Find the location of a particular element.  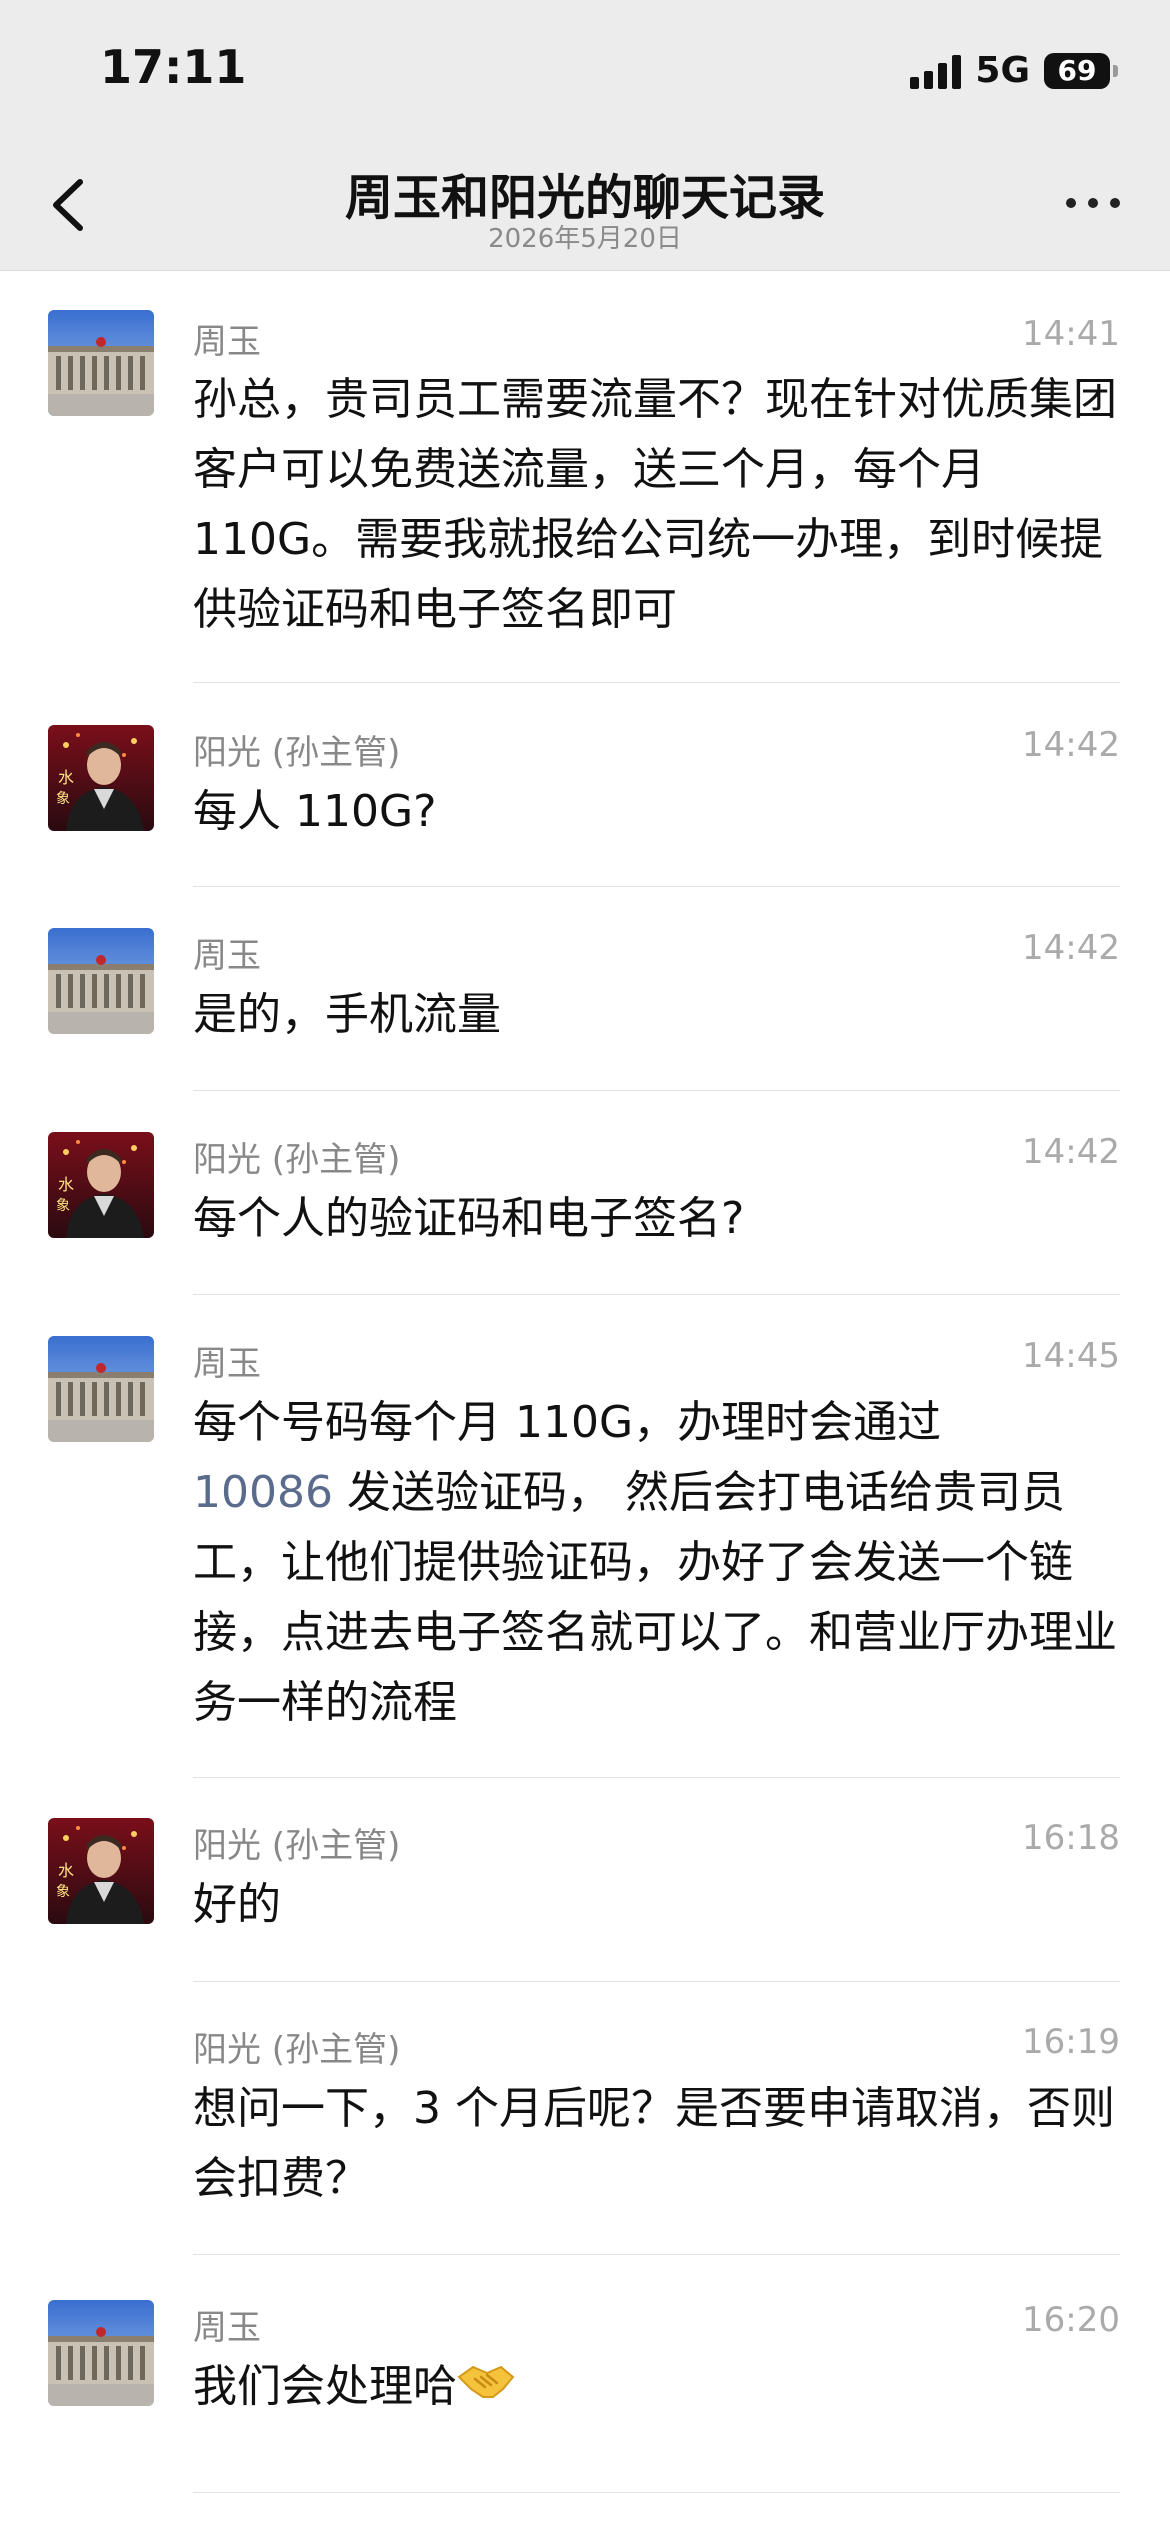

nav-bar: 周玉和阳光的聊天记录 2026年5月20日 is located at coordinates (585, 205).